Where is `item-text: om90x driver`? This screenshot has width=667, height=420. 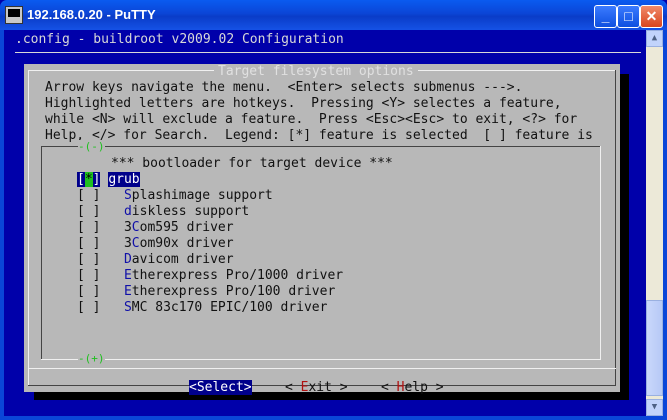
item-text: om90x driver is located at coordinates (186, 243).